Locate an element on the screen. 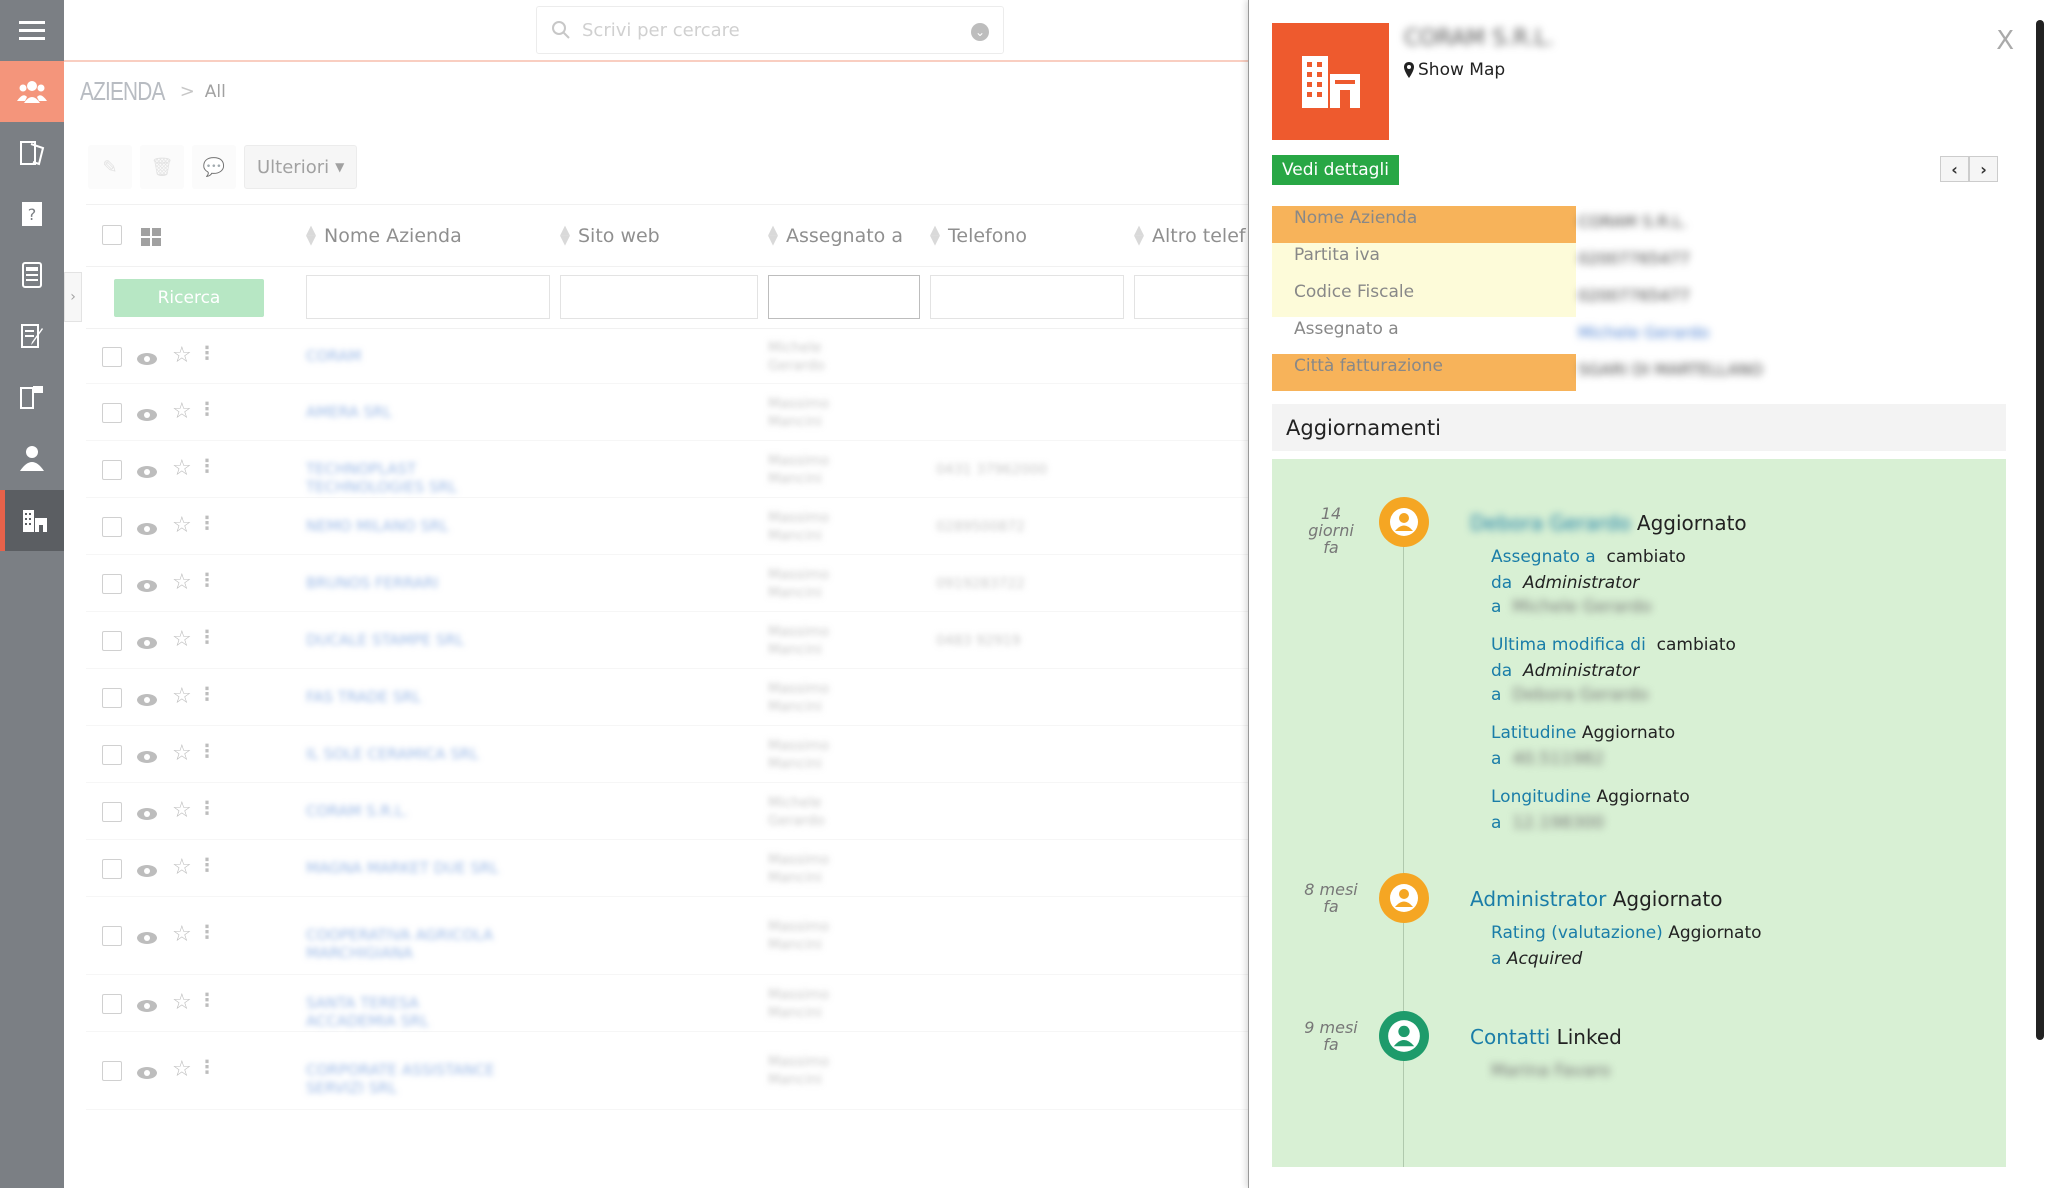  company-name-cell: TECHNOPLAST TECHNOLOGIES SRL is located at coordinates (406, 478).